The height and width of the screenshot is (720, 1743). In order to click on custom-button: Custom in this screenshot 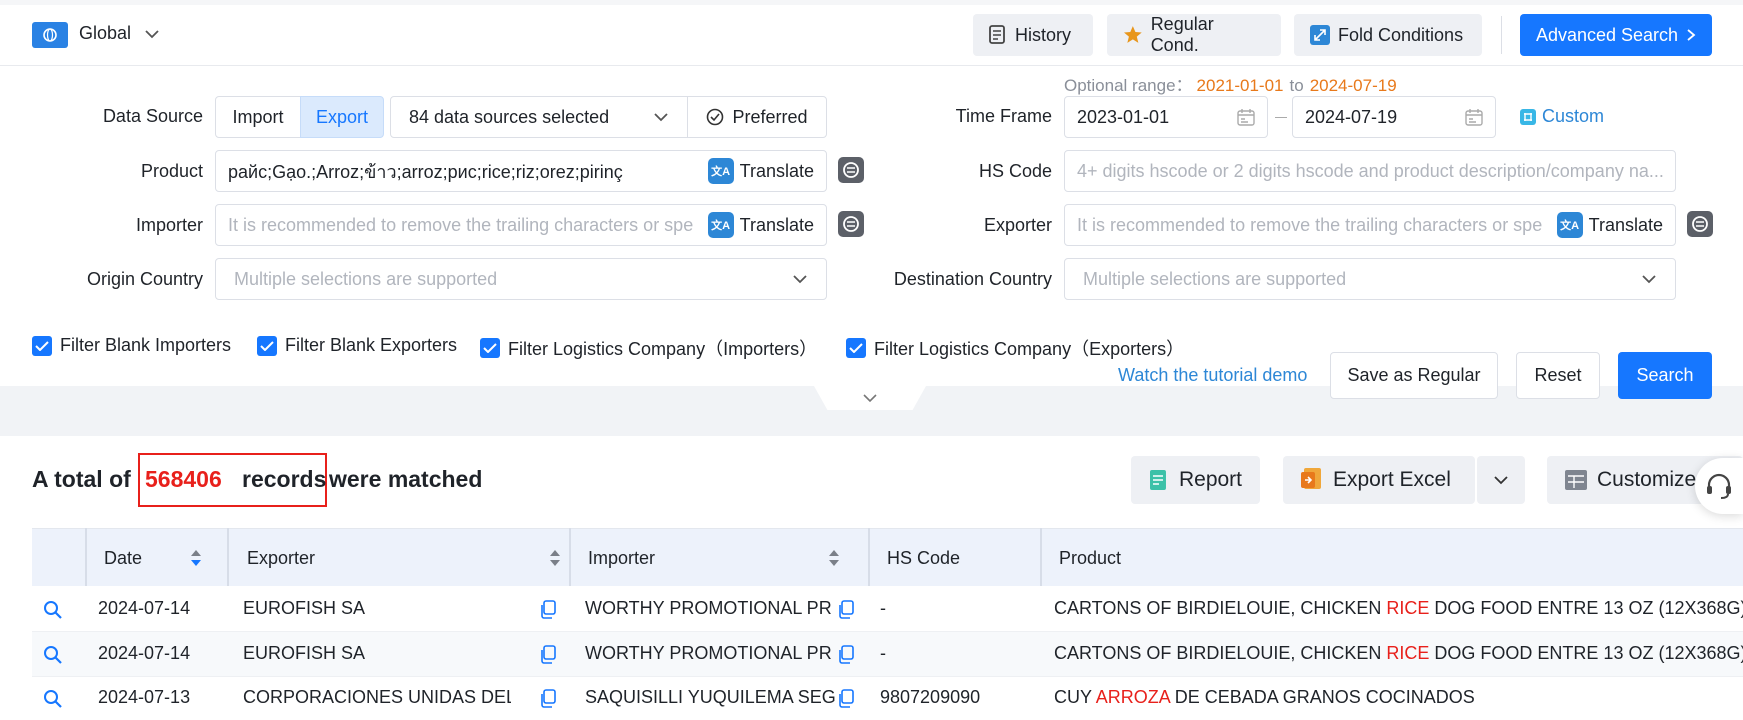, I will do `click(1562, 116)`.